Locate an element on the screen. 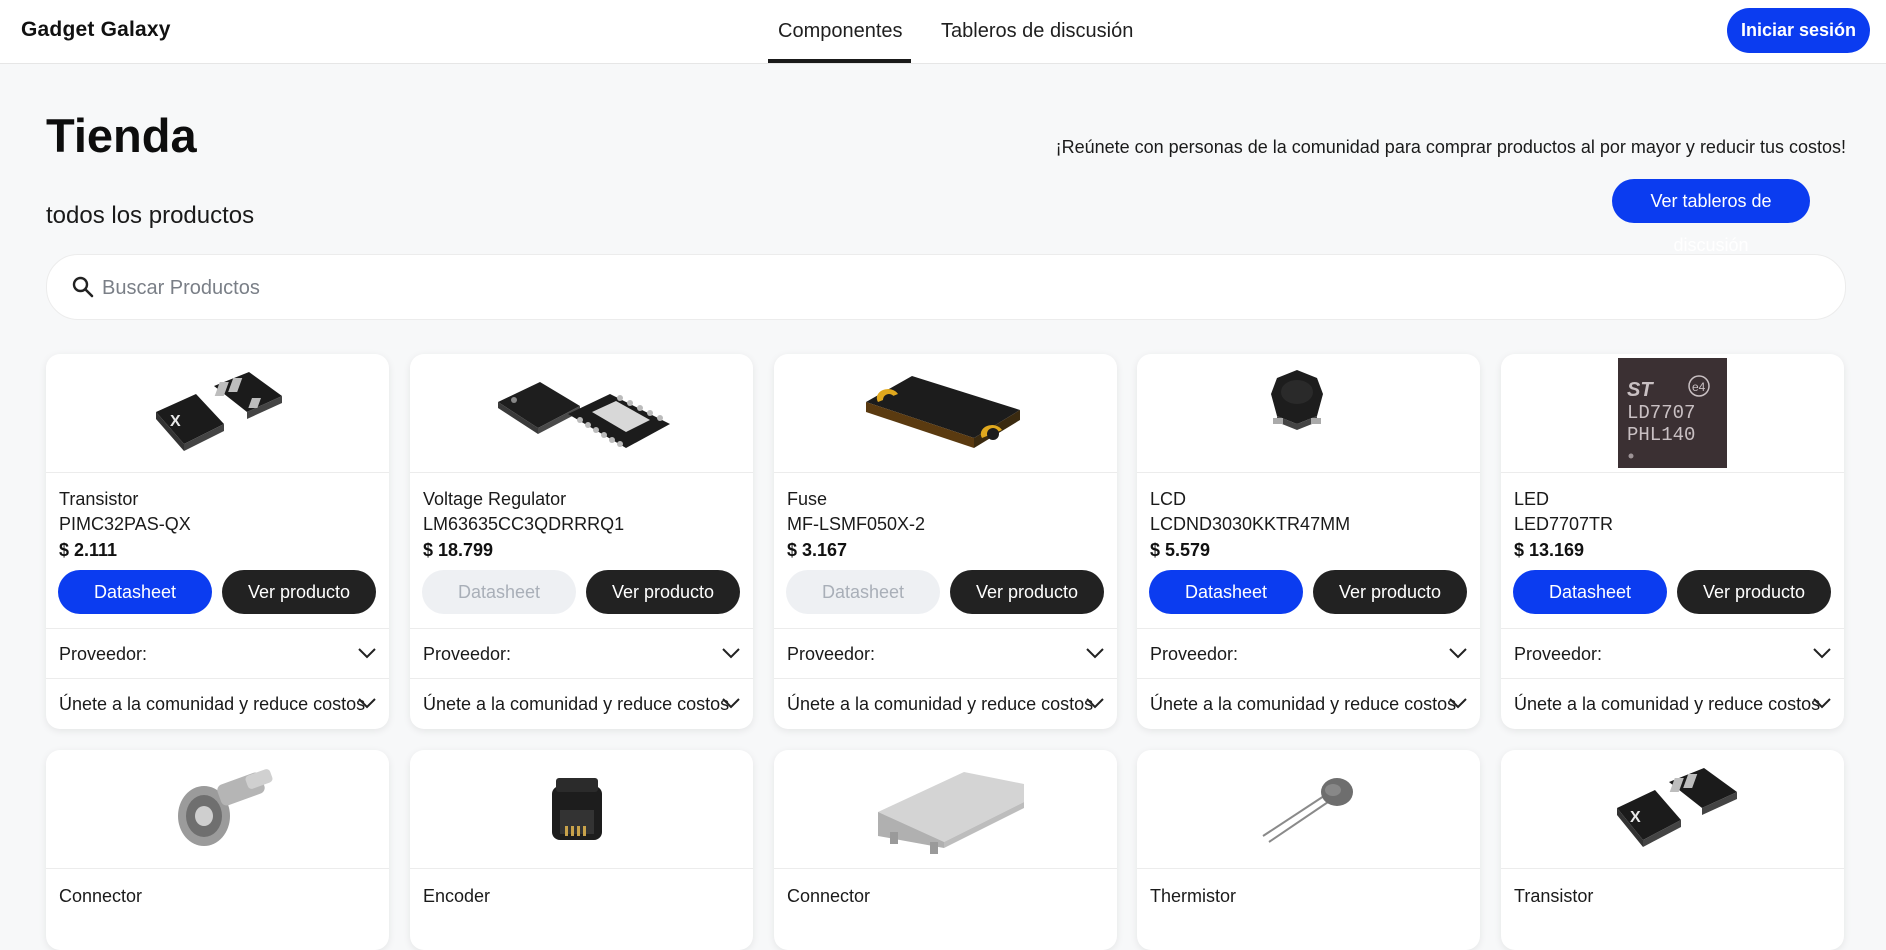 This screenshot has width=1886, height=950. product-price: $ 13.169 is located at coordinates (1549, 550).